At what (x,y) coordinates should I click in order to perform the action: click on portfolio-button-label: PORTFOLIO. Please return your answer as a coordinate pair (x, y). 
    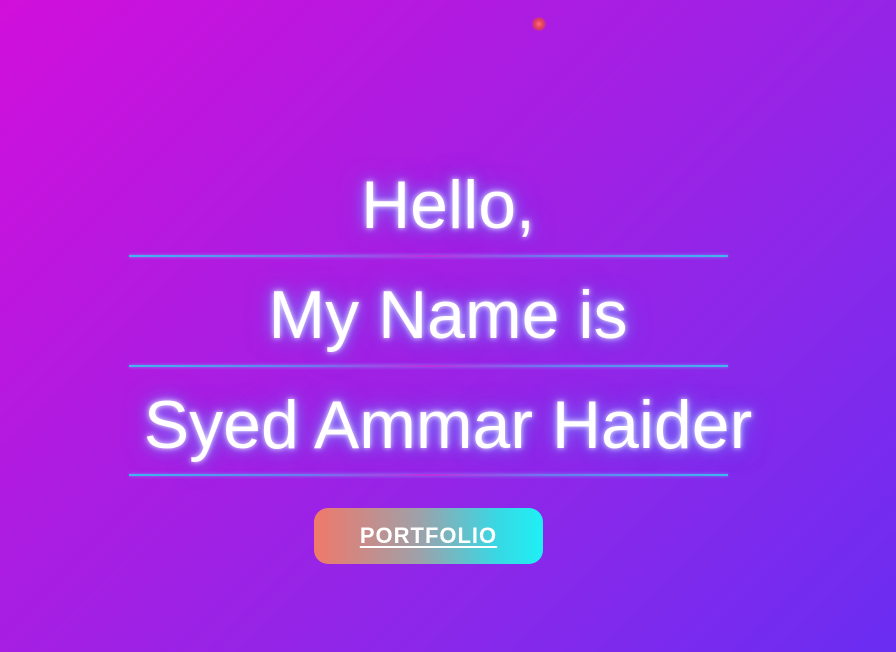
    Looking at the image, I should click on (428, 535).